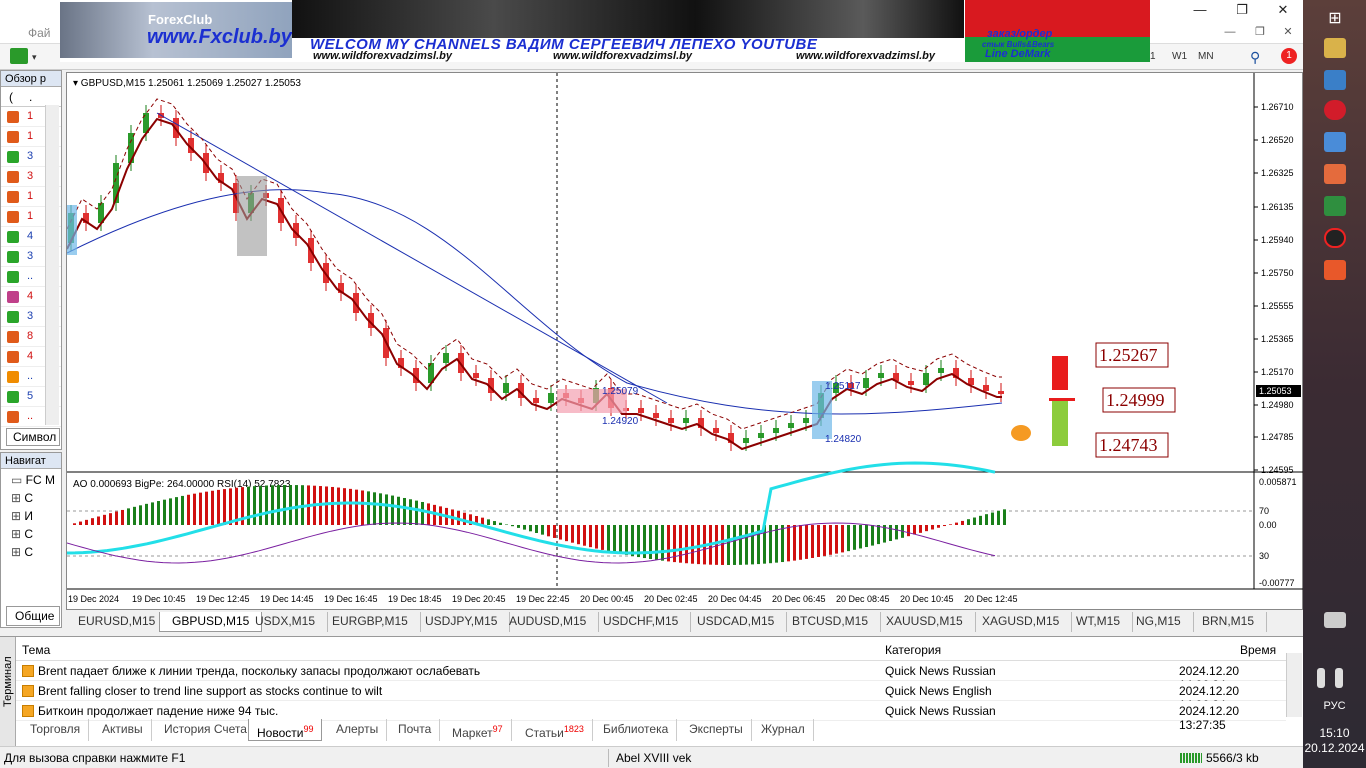  What do you see at coordinates (1335, 110) in the screenshot?
I see `opera-icon` at bounding box center [1335, 110].